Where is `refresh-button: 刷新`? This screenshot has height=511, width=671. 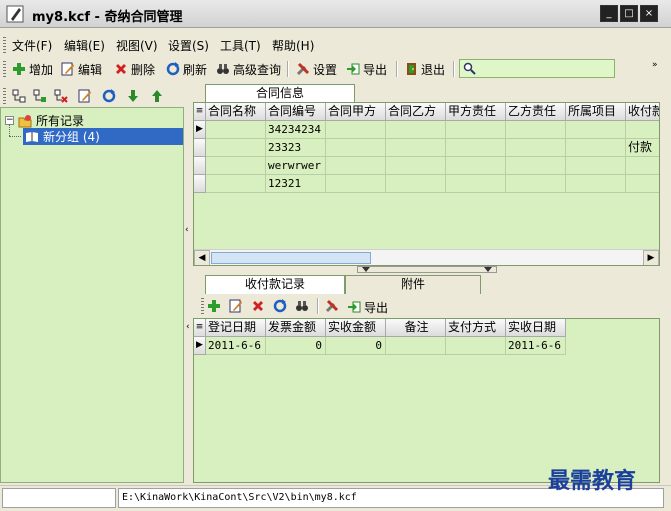 refresh-button: 刷新 is located at coordinates (186, 69).